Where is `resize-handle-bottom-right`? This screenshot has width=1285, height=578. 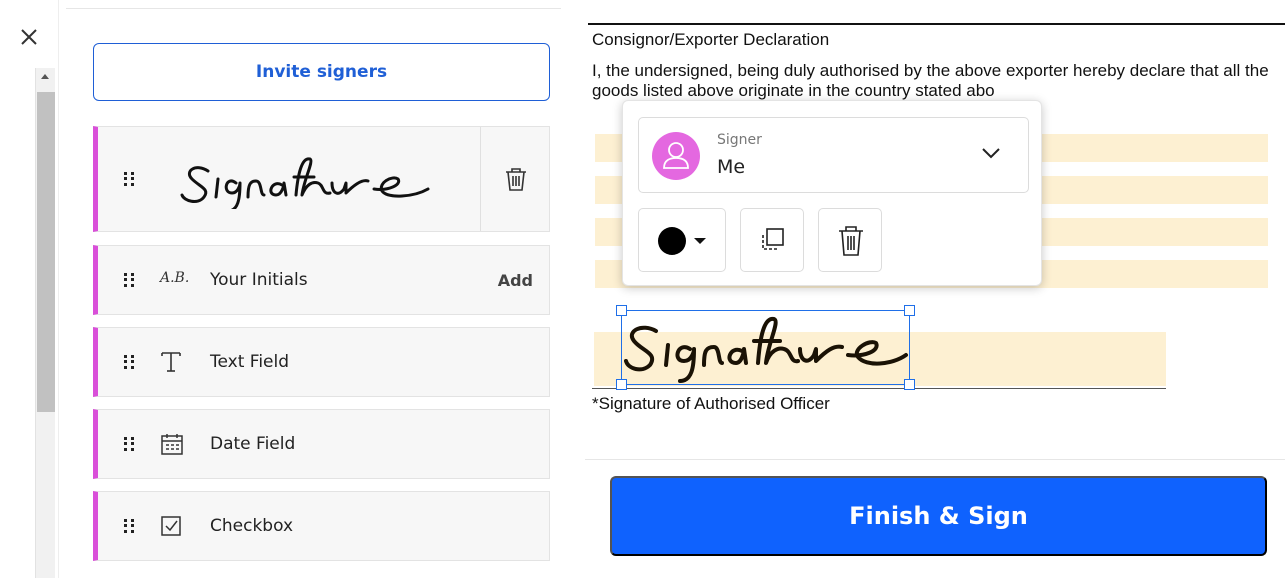
resize-handle-bottom-right is located at coordinates (909, 384).